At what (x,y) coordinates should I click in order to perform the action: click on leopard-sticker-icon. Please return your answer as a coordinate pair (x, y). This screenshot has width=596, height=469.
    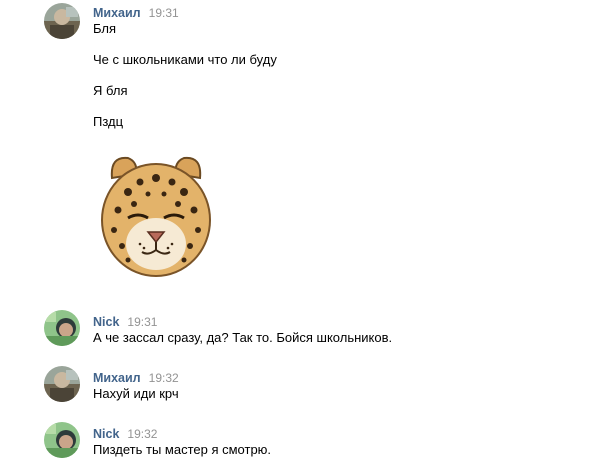
    Looking at the image, I should click on (156, 216).